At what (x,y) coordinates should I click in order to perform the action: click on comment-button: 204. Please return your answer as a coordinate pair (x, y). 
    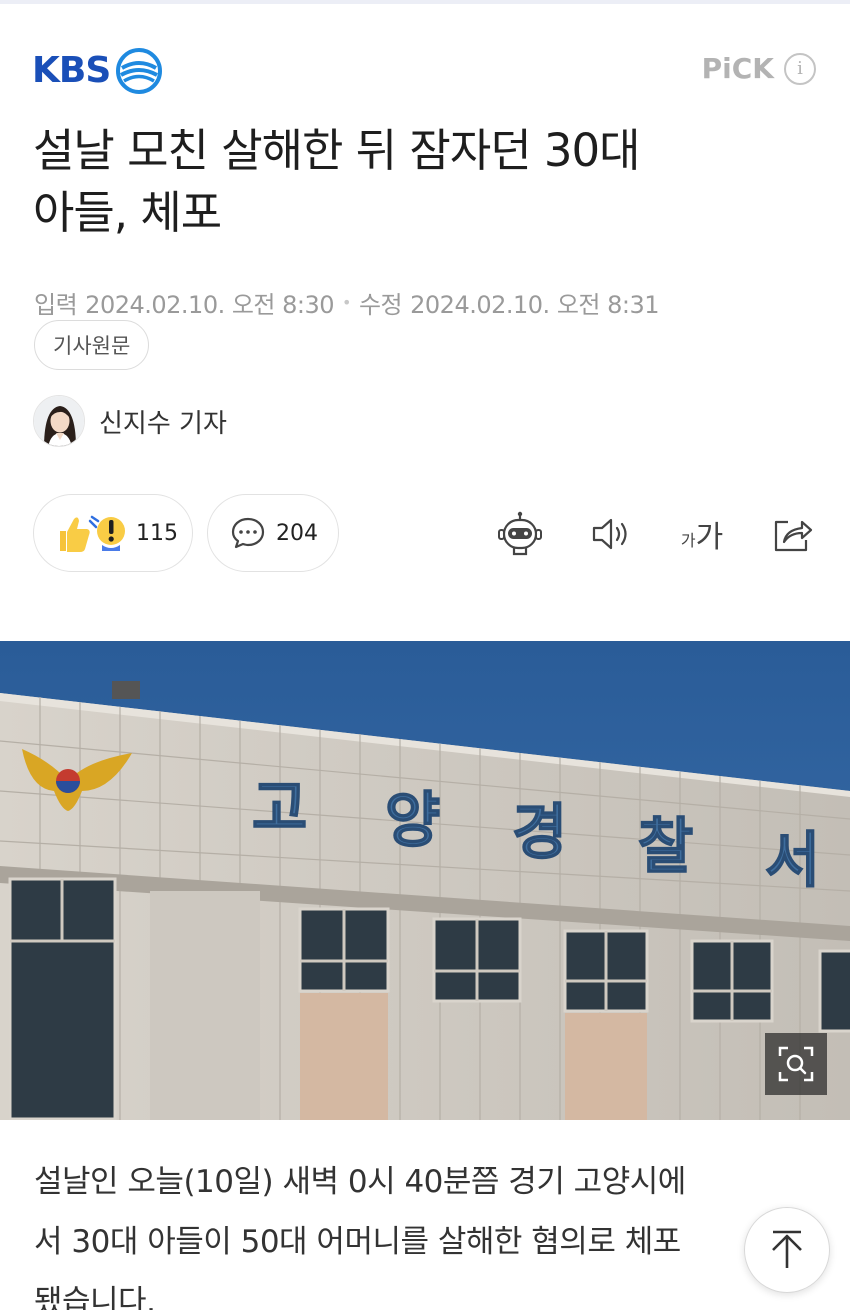
    Looking at the image, I should click on (273, 533).